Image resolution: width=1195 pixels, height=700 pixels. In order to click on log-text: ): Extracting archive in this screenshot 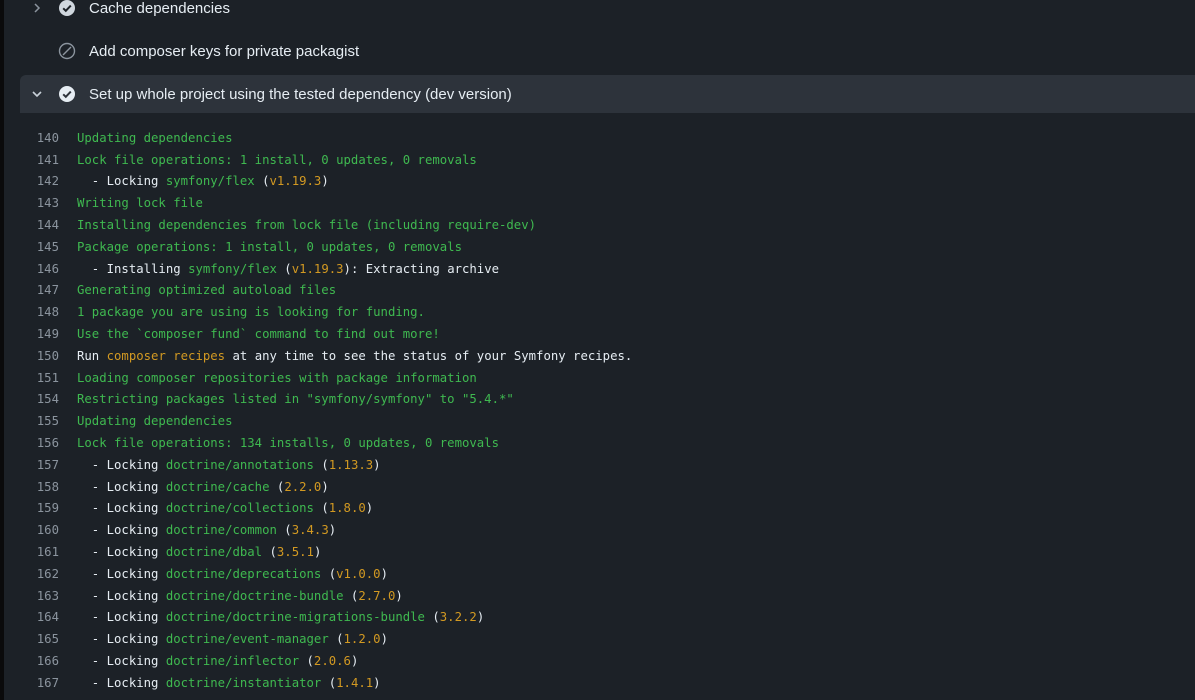, I will do `click(421, 268)`.